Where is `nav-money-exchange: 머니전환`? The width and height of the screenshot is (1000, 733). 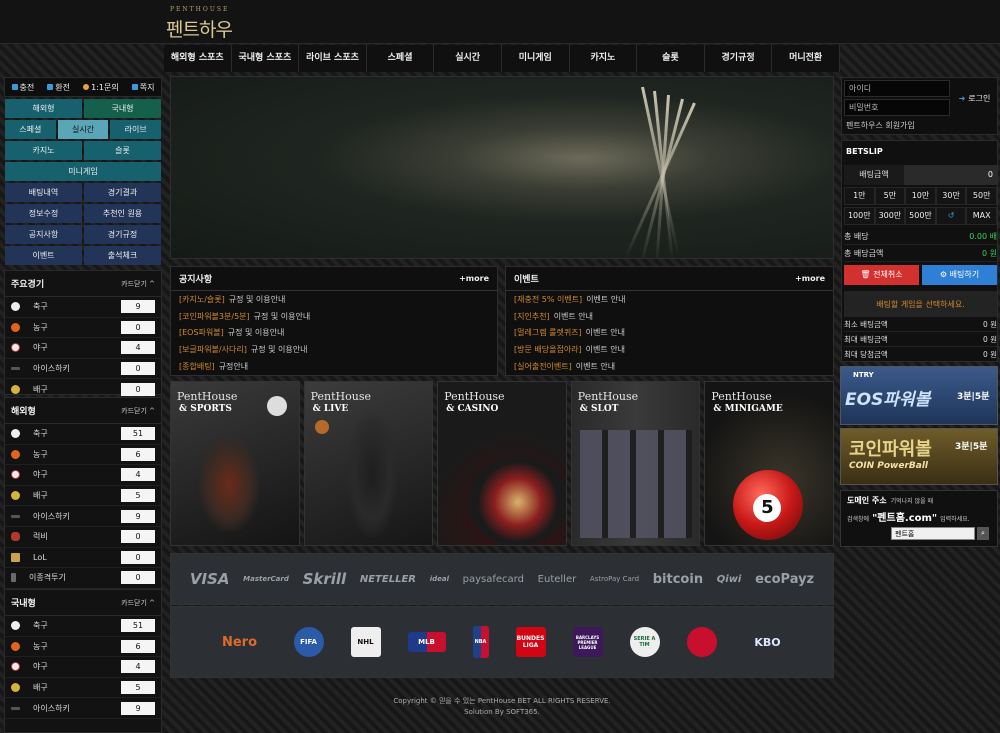
nav-money-exchange: 머니전환 is located at coordinates (806, 58).